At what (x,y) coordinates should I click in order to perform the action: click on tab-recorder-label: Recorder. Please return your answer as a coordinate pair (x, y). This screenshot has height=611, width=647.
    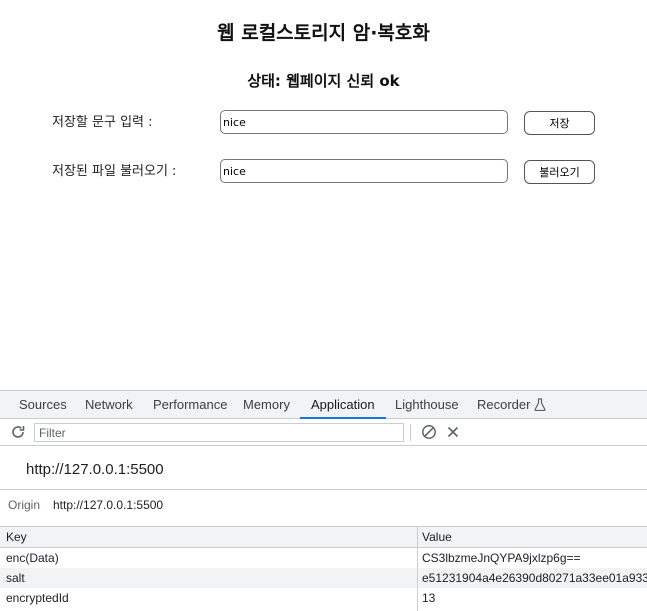
    Looking at the image, I should click on (504, 404).